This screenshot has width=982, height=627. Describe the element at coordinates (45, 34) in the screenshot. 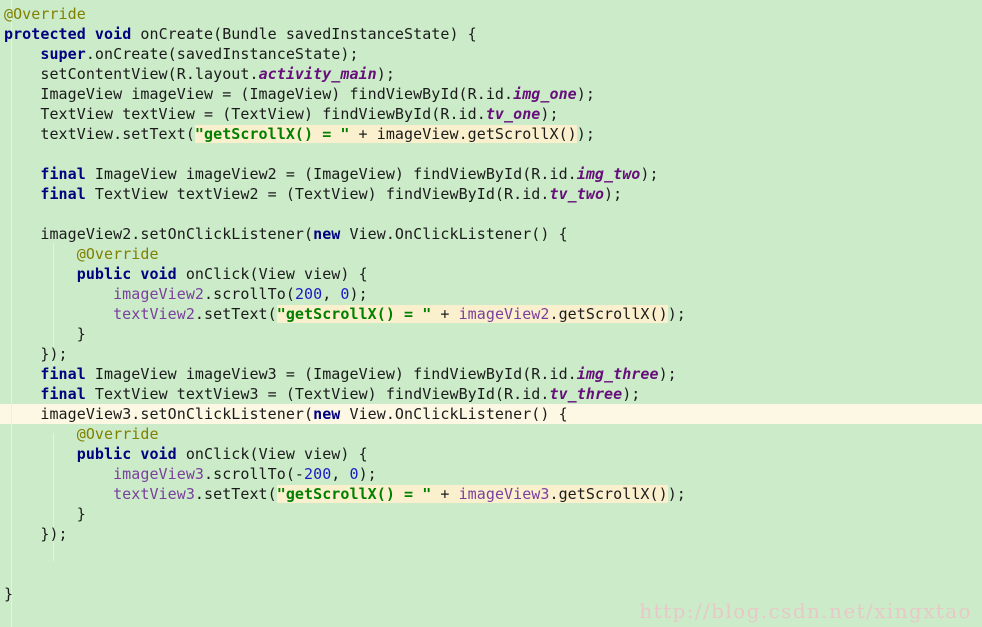

I see `code-token: protected` at that location.